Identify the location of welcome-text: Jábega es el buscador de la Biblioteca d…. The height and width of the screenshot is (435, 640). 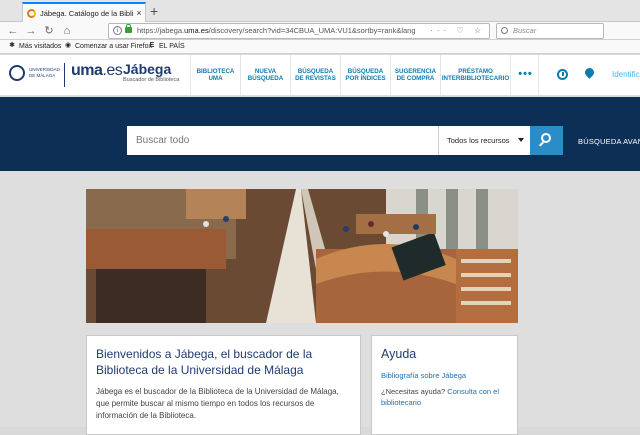
(217, 403).